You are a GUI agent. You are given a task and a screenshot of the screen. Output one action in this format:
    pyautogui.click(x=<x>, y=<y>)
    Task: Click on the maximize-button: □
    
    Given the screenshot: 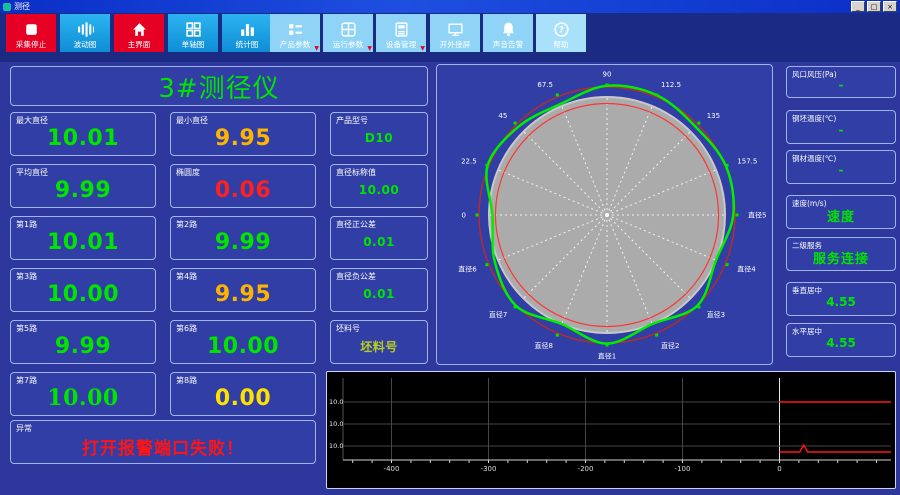 What is the action you would take?
    pyautogui.click(x=874, y=6)
    